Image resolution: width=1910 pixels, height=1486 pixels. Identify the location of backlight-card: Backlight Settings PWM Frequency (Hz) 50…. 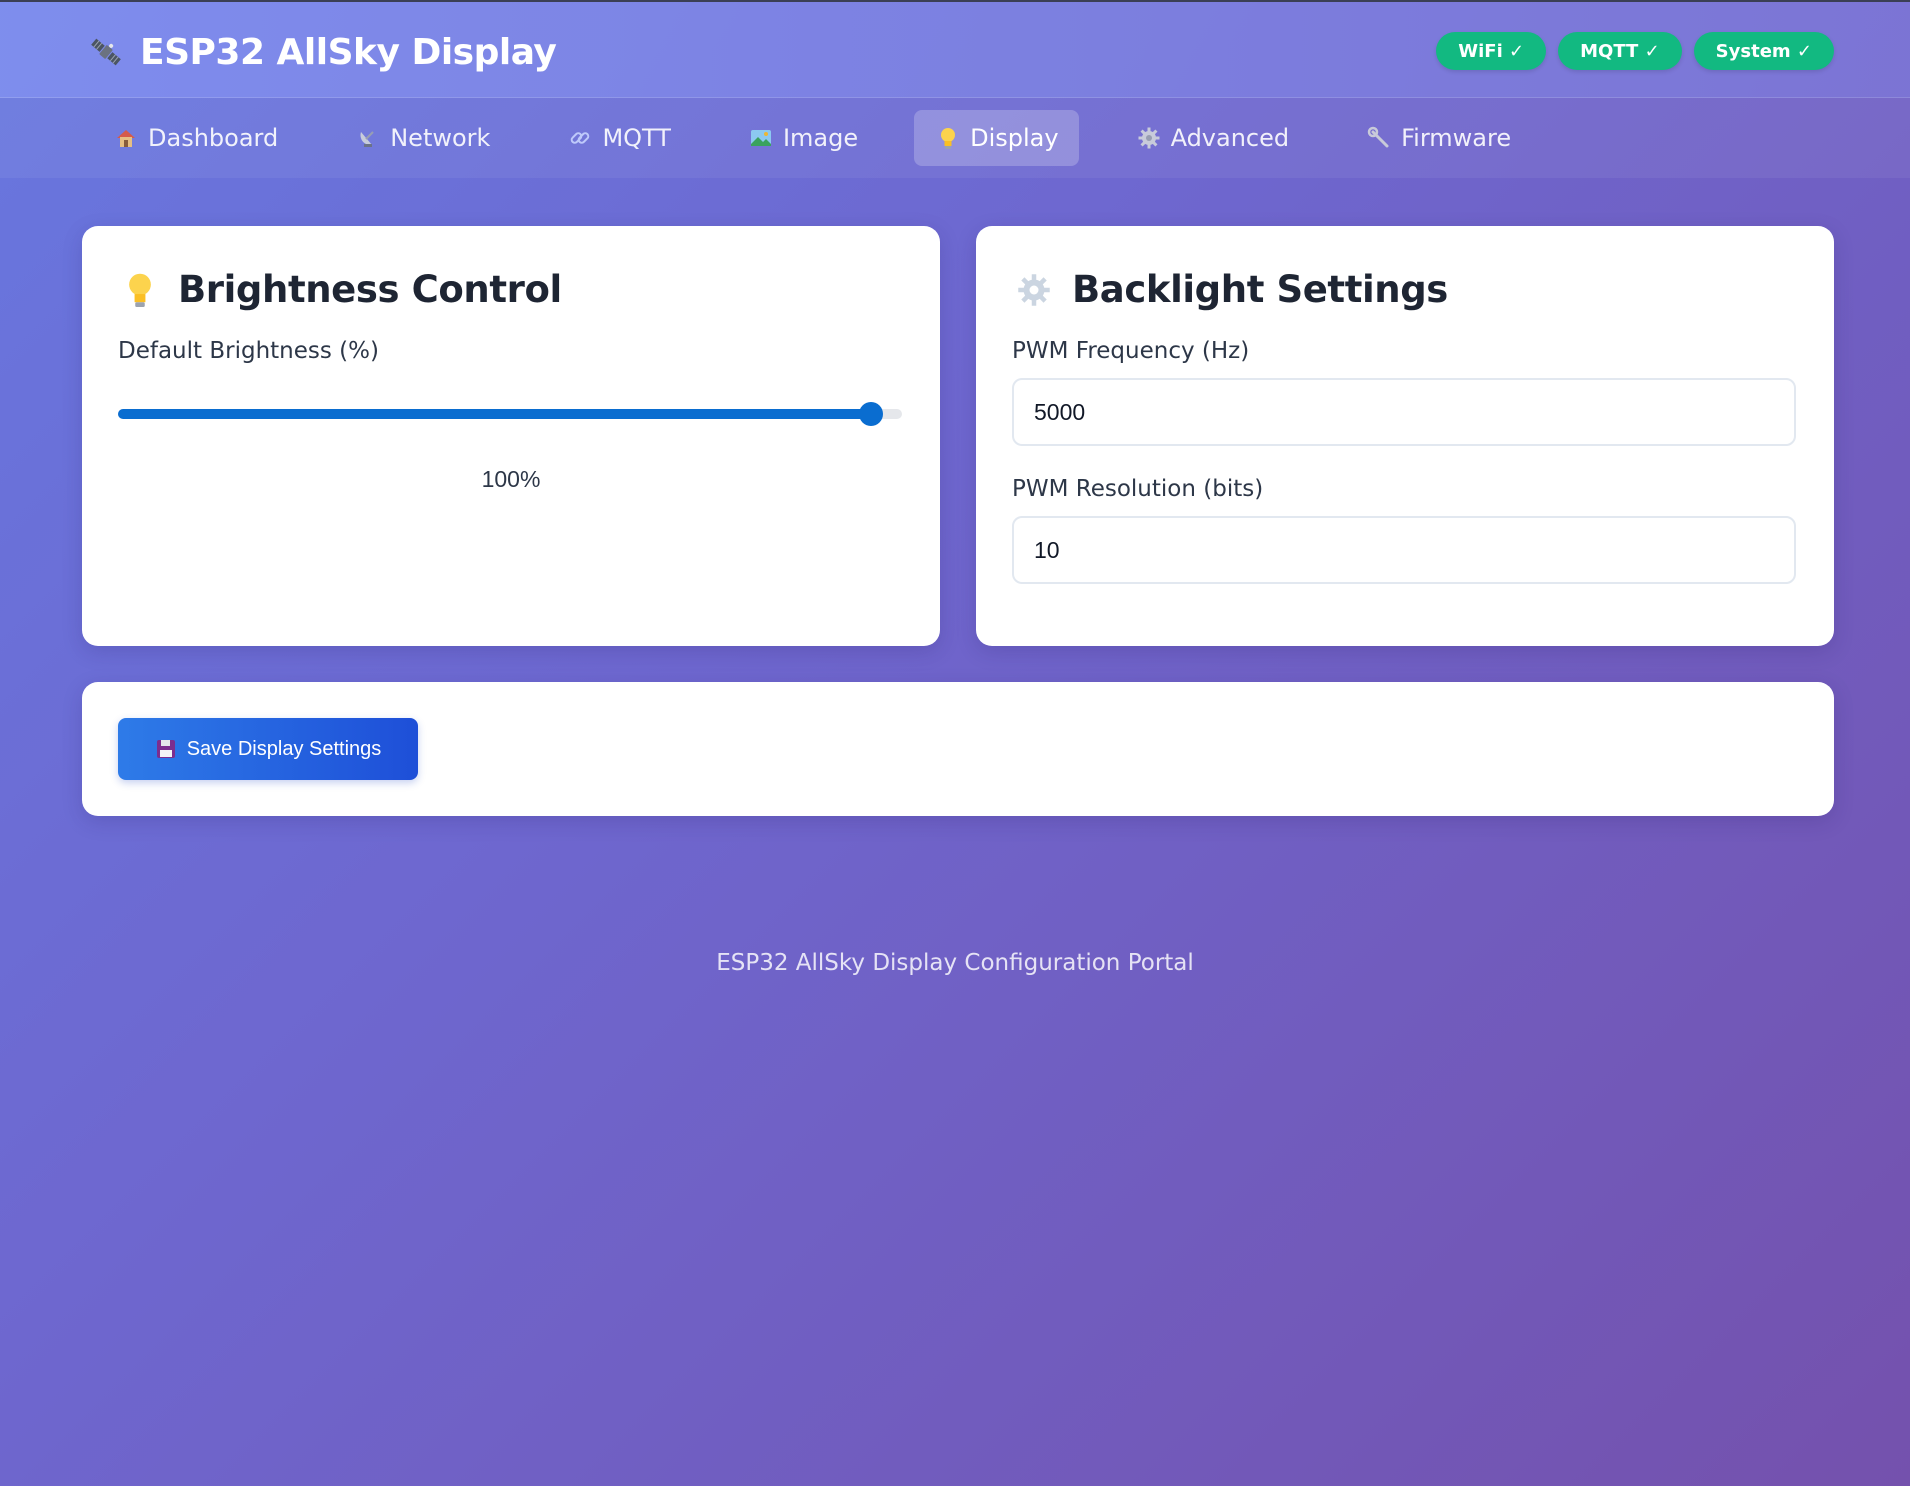
(1405, 436).